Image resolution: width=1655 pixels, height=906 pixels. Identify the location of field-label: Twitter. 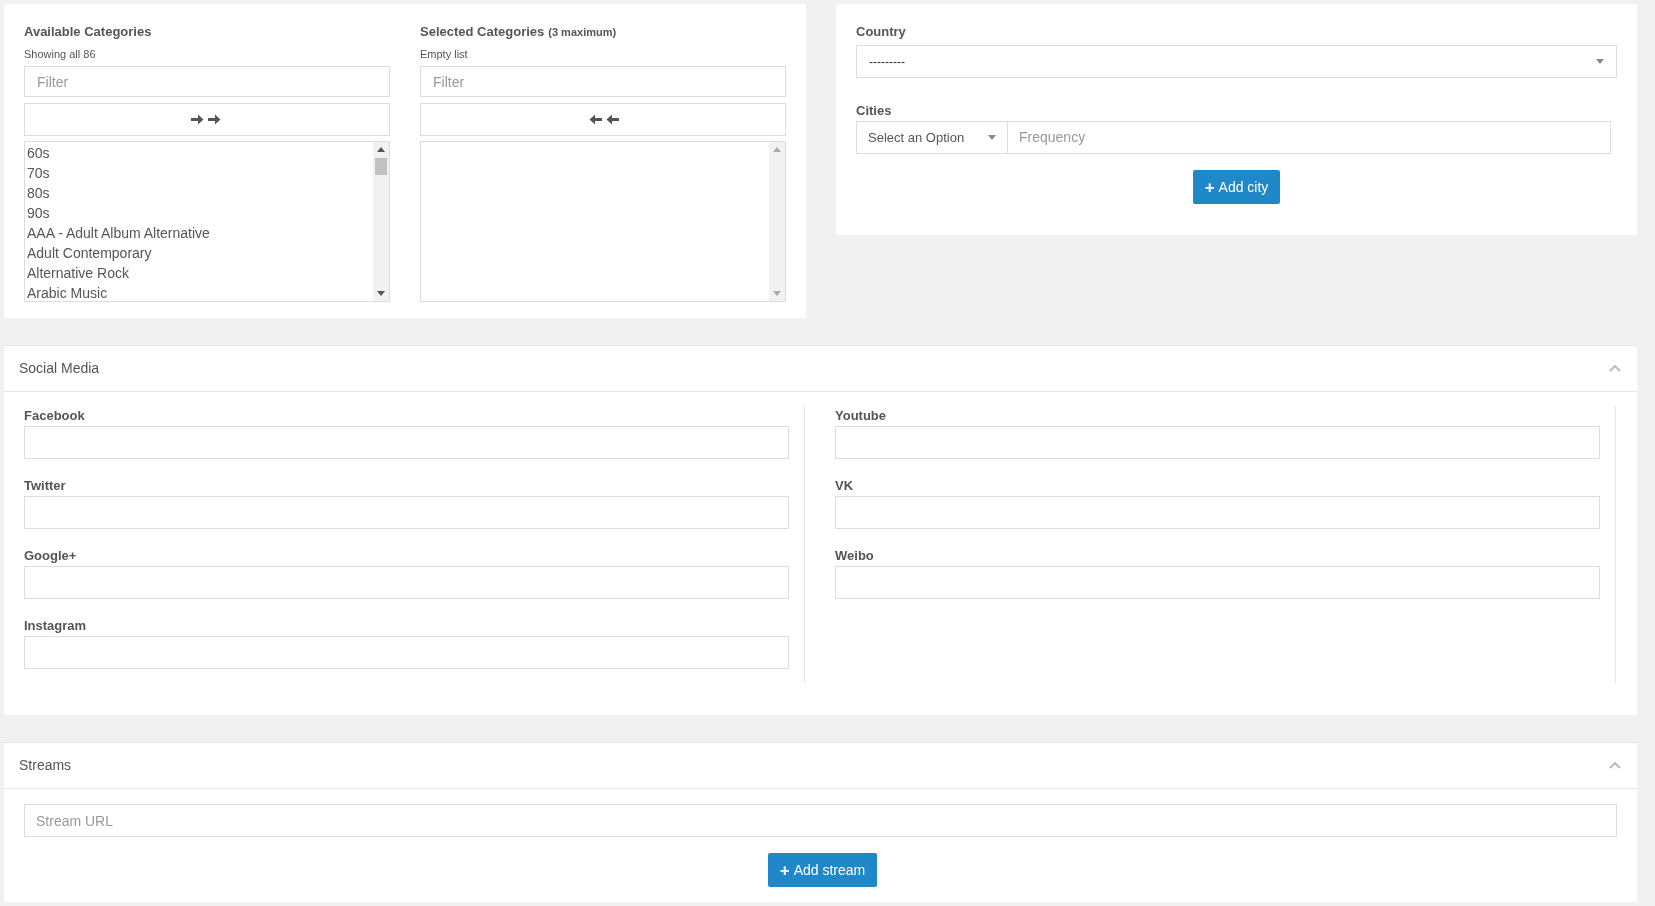
(45, 486).